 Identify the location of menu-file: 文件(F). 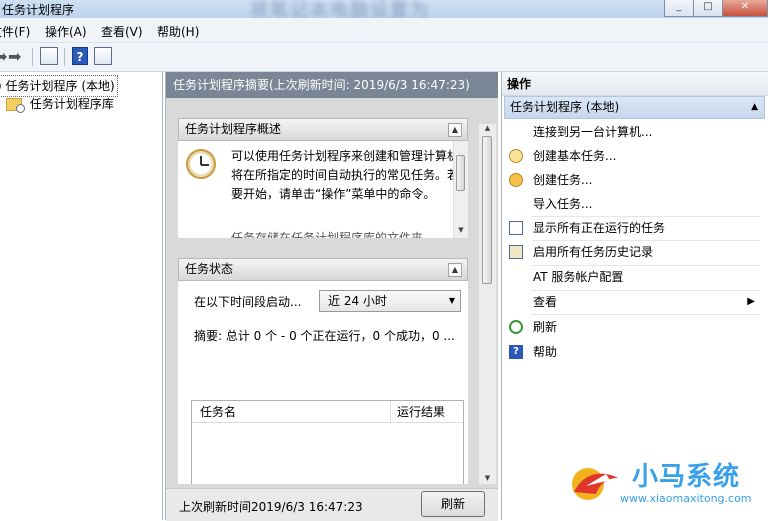
(15, 31).